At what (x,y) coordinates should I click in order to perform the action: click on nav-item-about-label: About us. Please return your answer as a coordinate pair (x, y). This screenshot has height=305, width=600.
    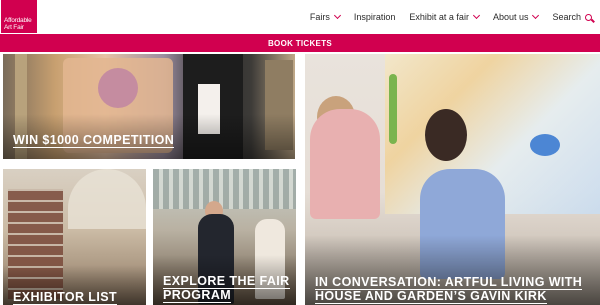
    Looking at the image, I should click on (510, 17).